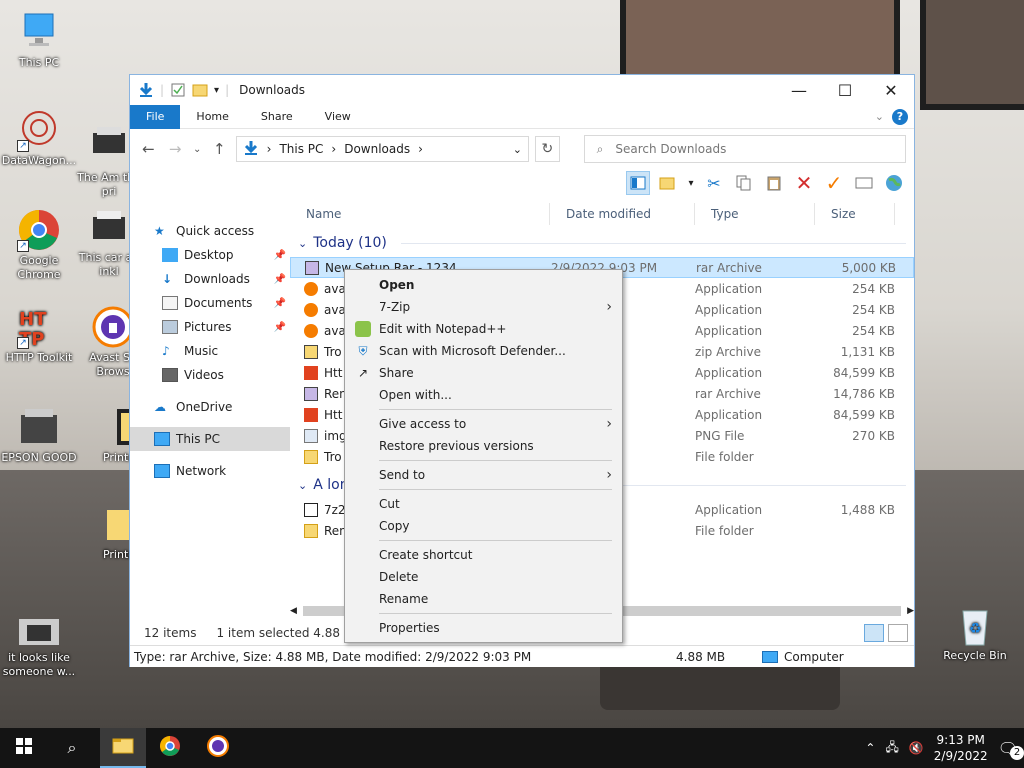  What do you see at coordinates (178, 90) in the screenshot?
I see `properties-check-icon` at bounding box center [178, 90].